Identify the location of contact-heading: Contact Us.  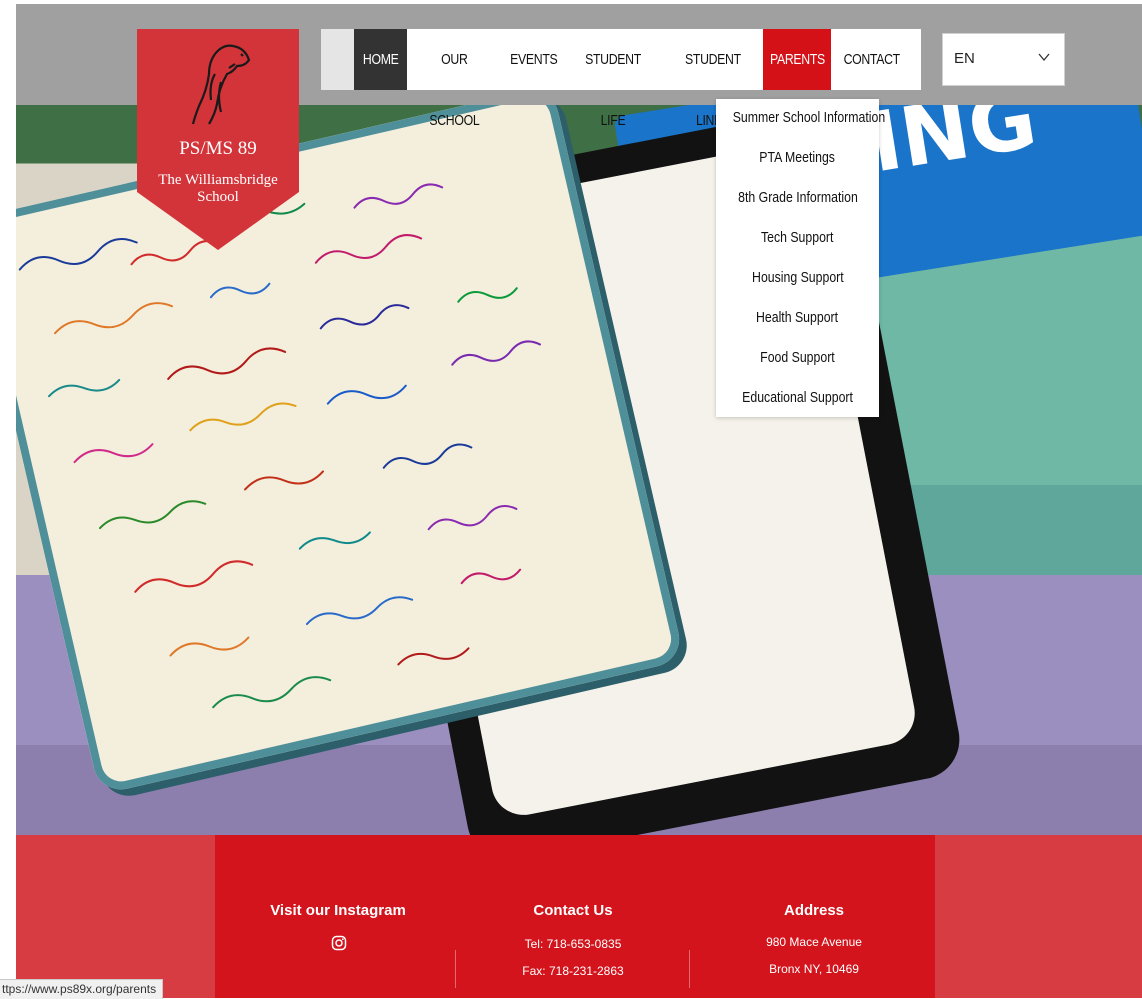
(573, 910).